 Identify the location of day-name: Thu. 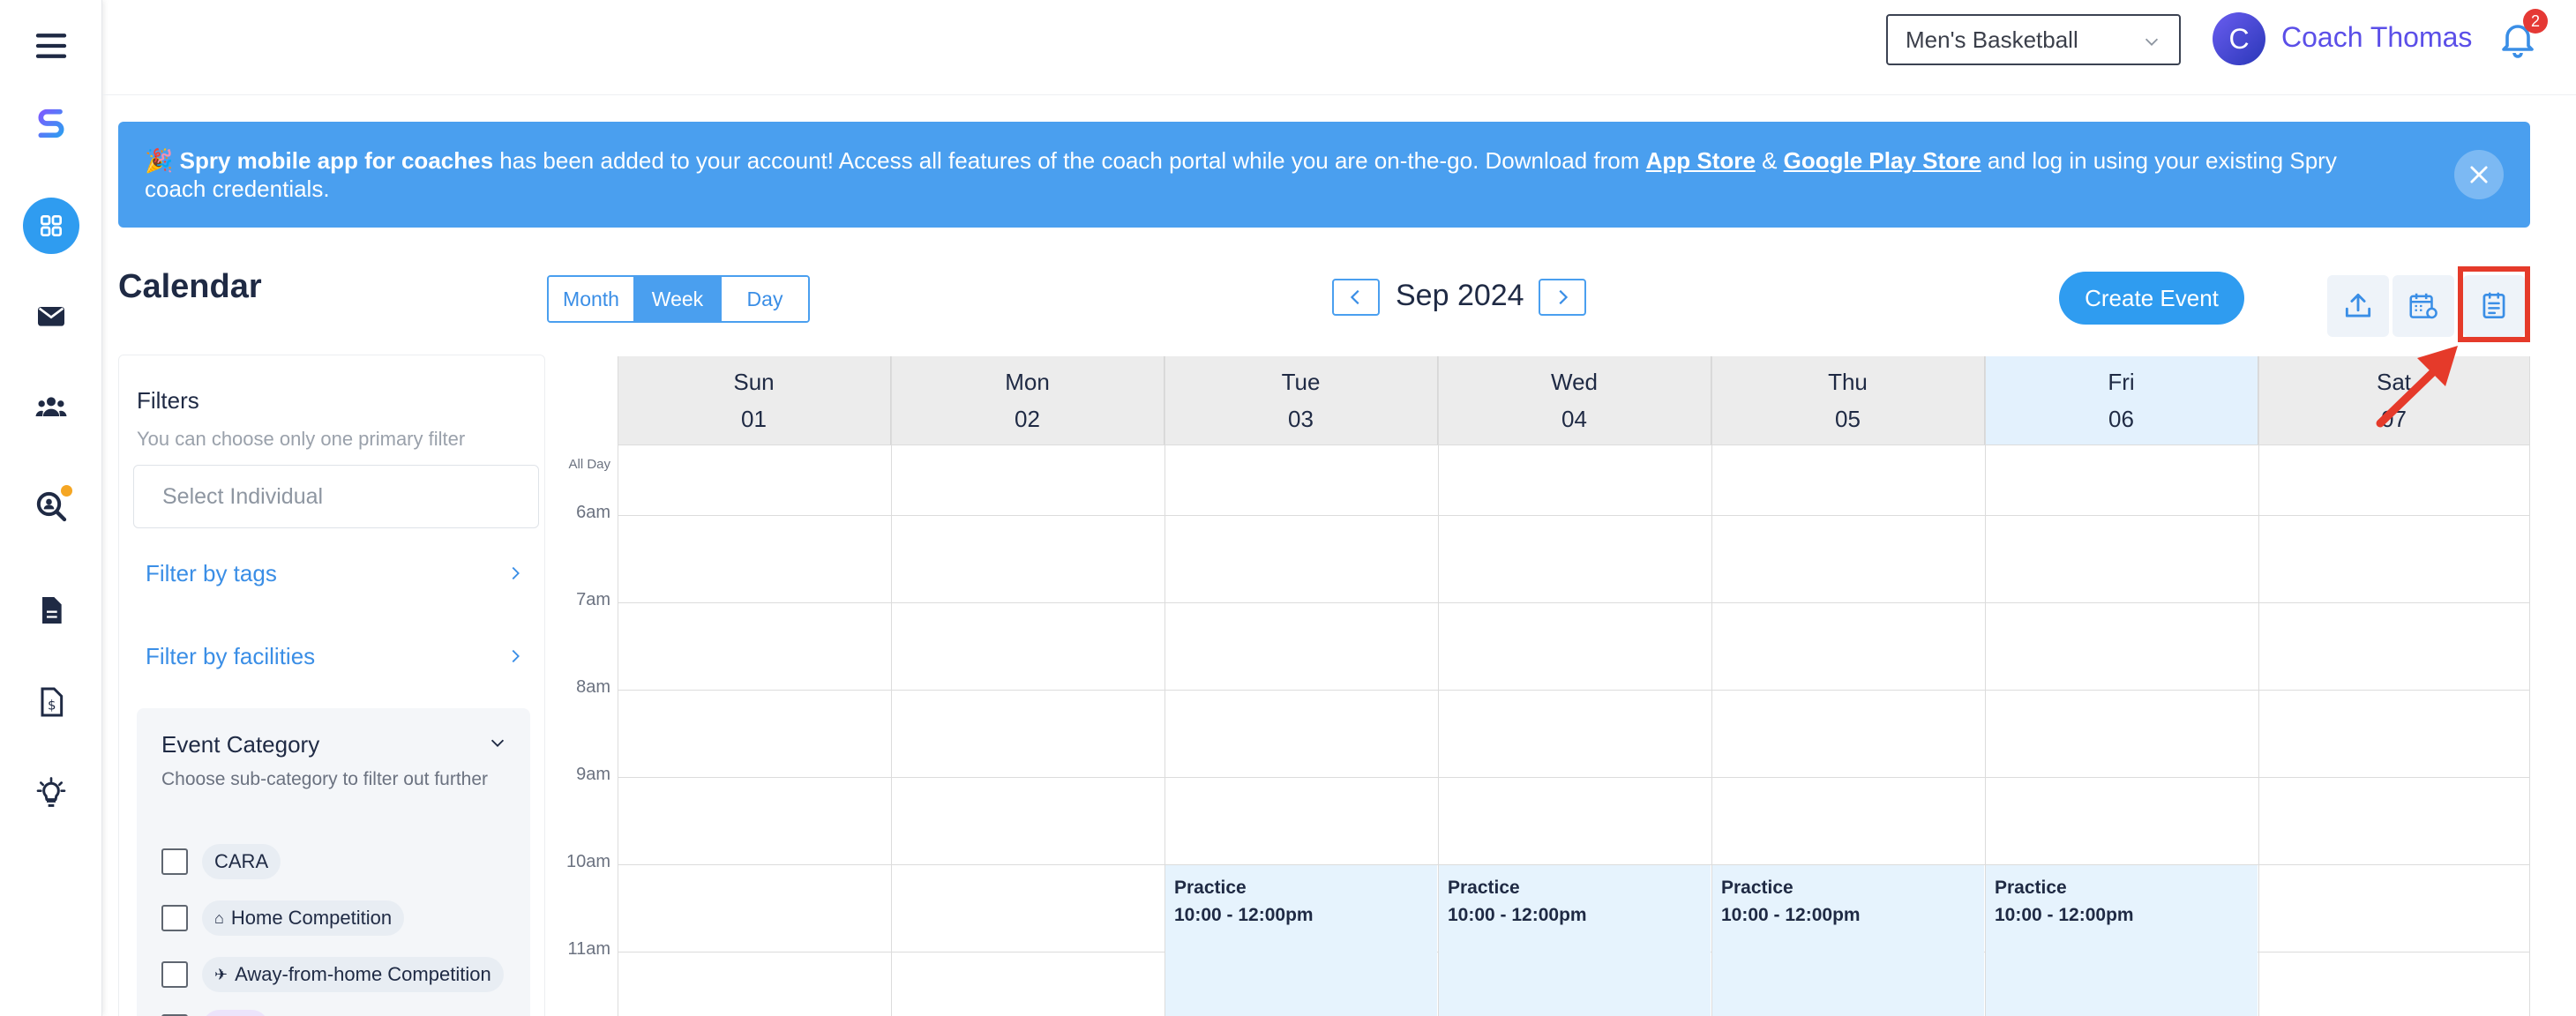
(1848, 382).